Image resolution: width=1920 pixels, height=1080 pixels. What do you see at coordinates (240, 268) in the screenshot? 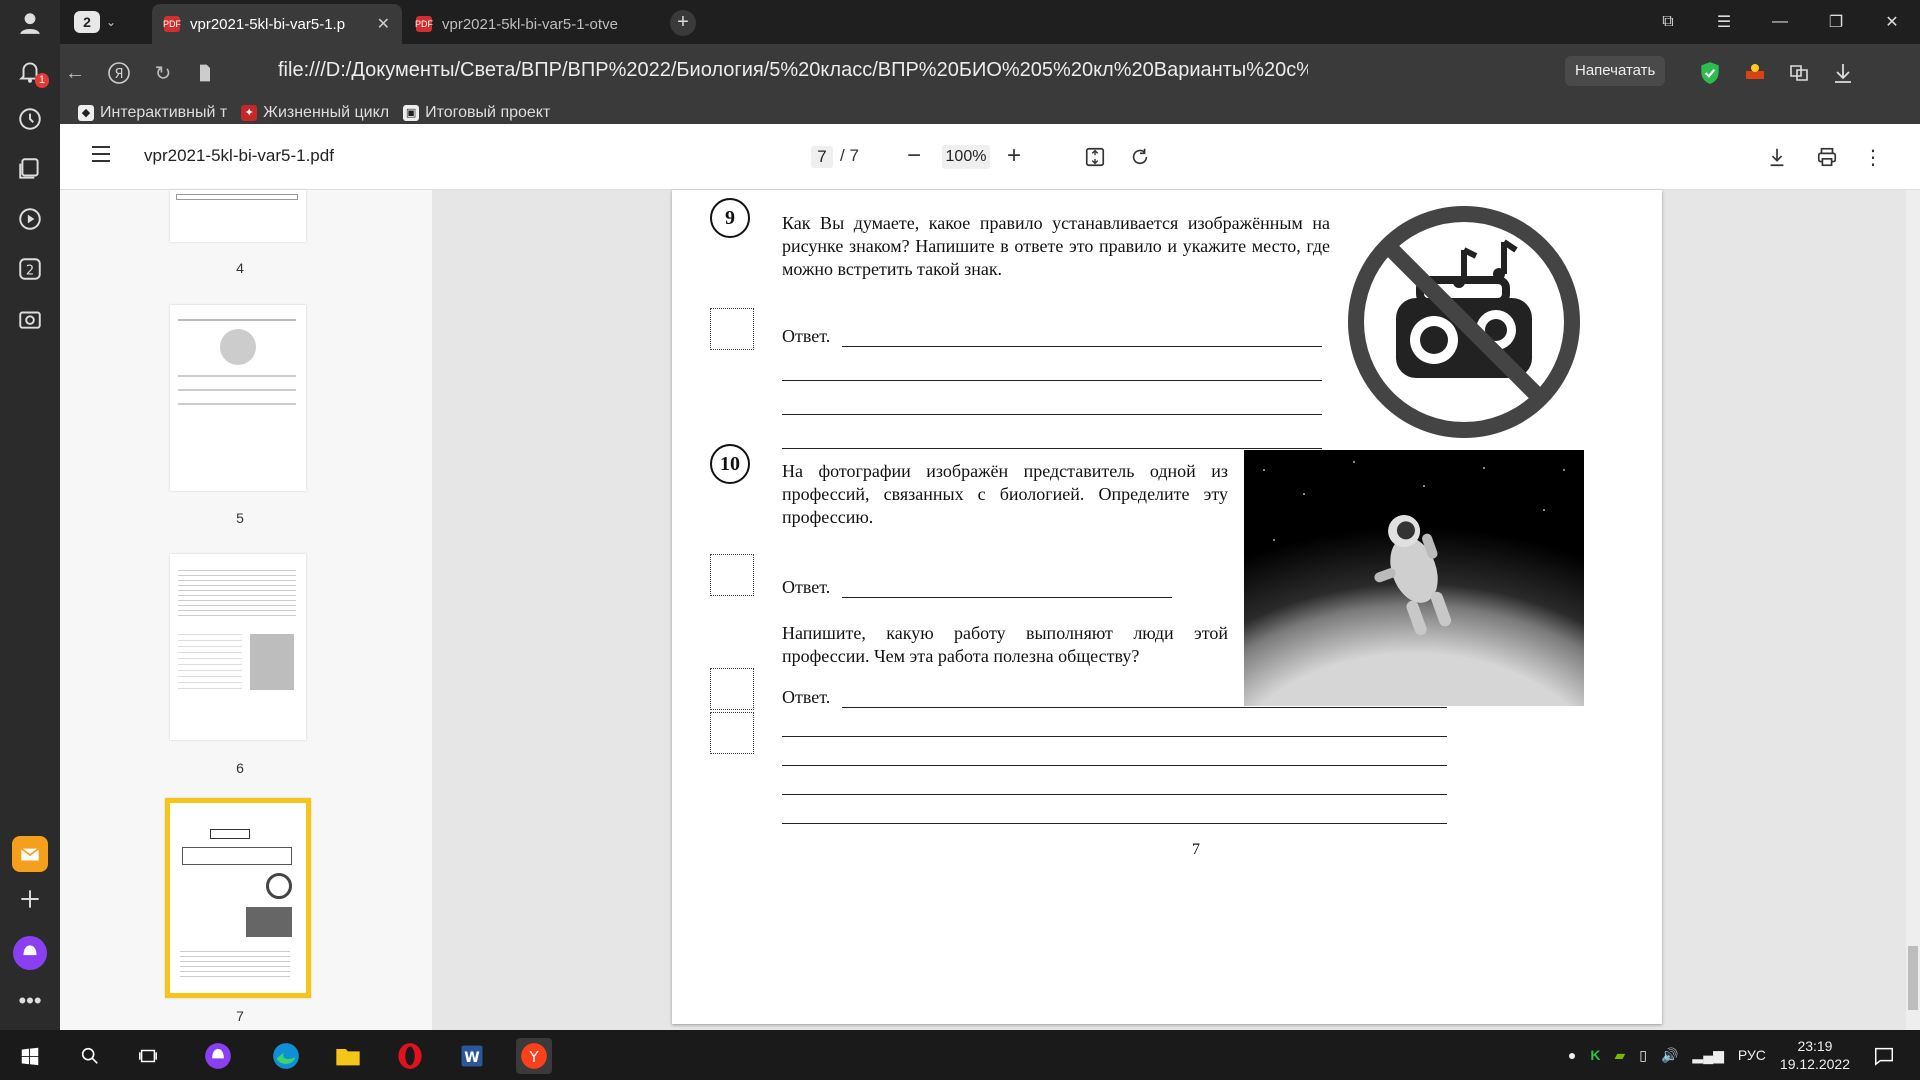
I see `thumbnail-label: 4` at bounding box center [240, 268].